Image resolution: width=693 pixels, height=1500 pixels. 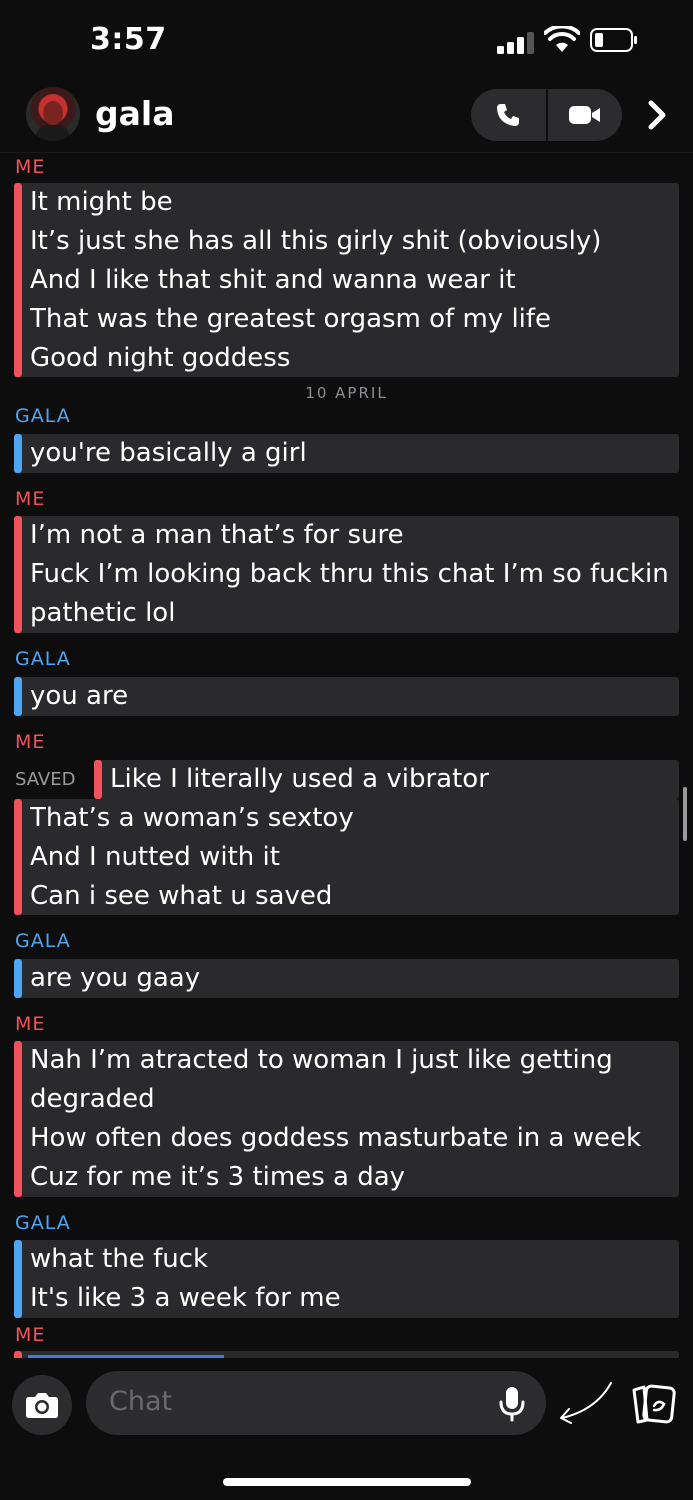 I want to click on voice-call-button, so click(x=508, y=115).